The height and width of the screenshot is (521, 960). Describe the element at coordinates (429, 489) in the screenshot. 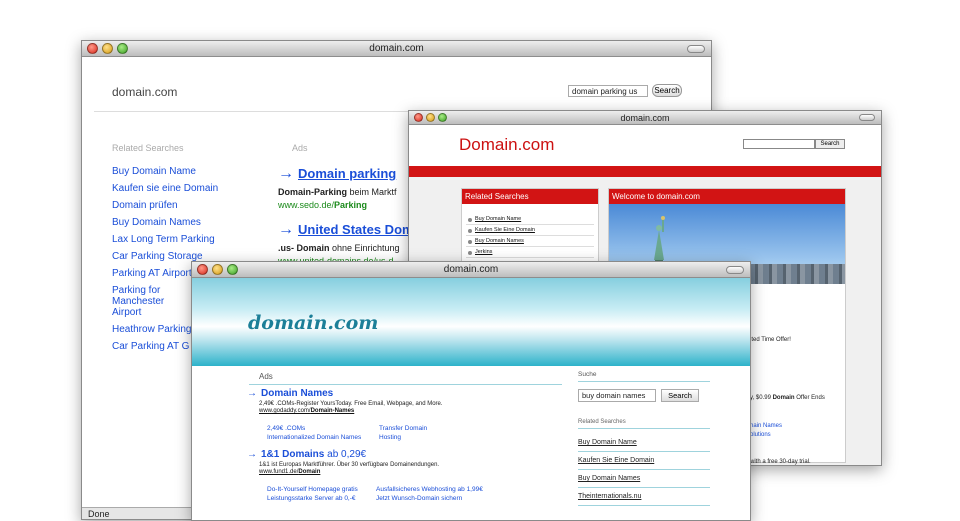

I see `ad-sitelink: Ausfallsicheres Webhosting ab 1,99€` at that location.